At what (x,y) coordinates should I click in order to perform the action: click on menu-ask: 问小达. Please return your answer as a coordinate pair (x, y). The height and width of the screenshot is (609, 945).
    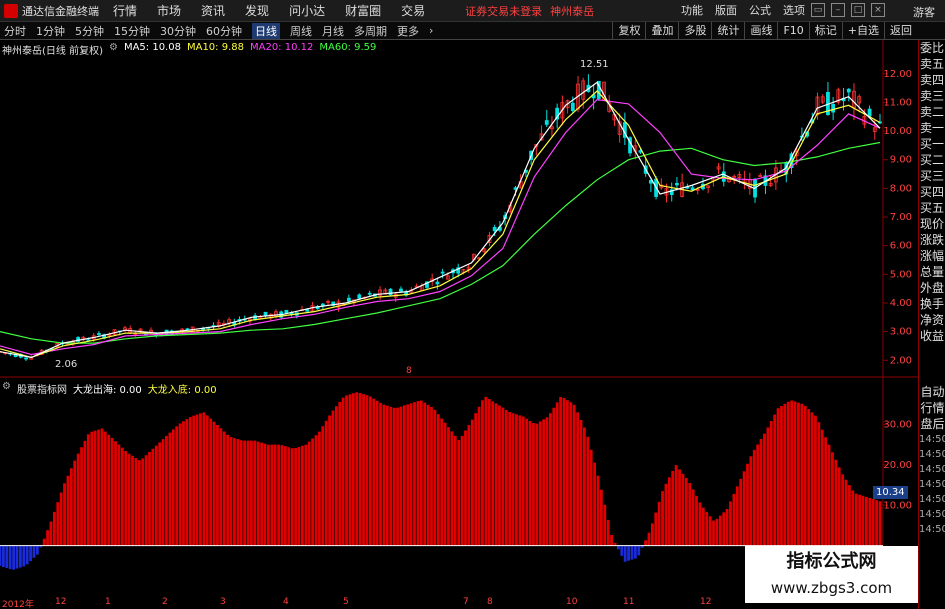
    Looking at the image, I should click on (307, 10).